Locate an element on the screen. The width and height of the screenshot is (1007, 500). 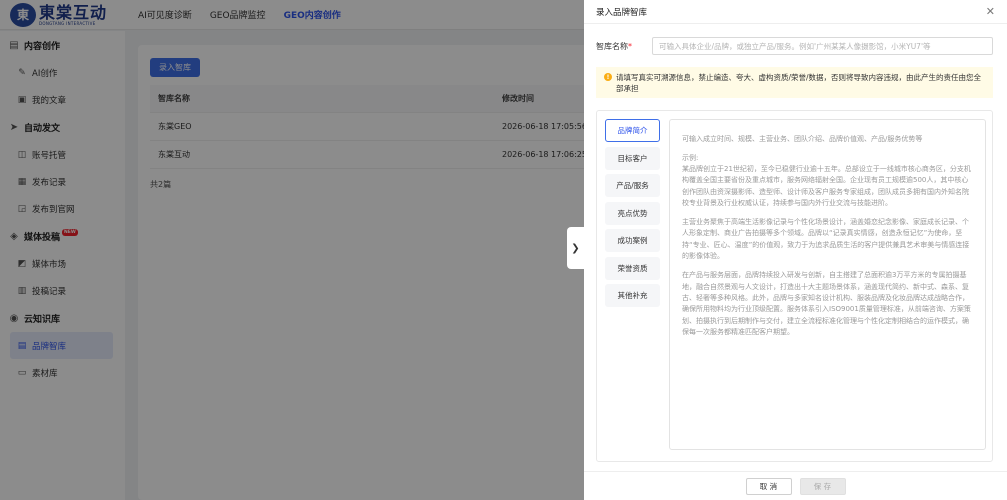
chevron-right-icon: ❯ is located at coordinates (575, 248).